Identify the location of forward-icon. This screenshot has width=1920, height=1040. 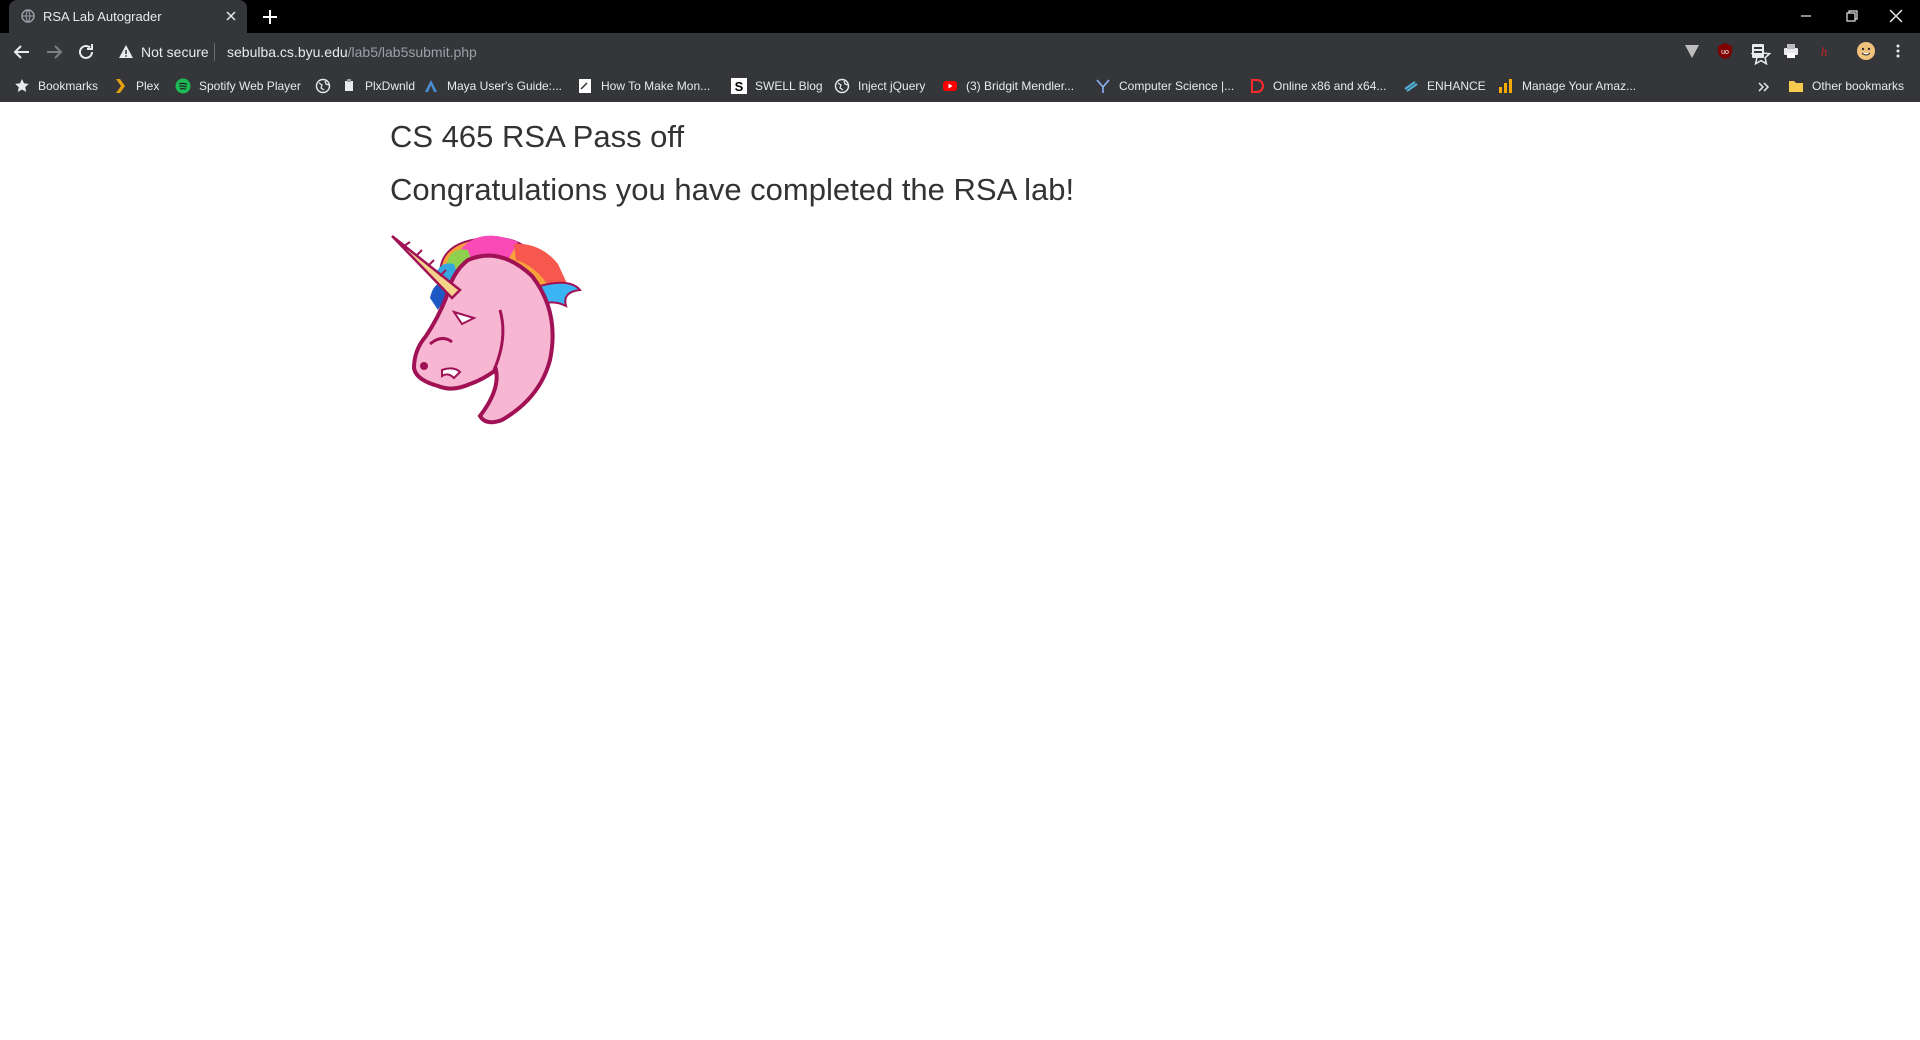
(54, 52).